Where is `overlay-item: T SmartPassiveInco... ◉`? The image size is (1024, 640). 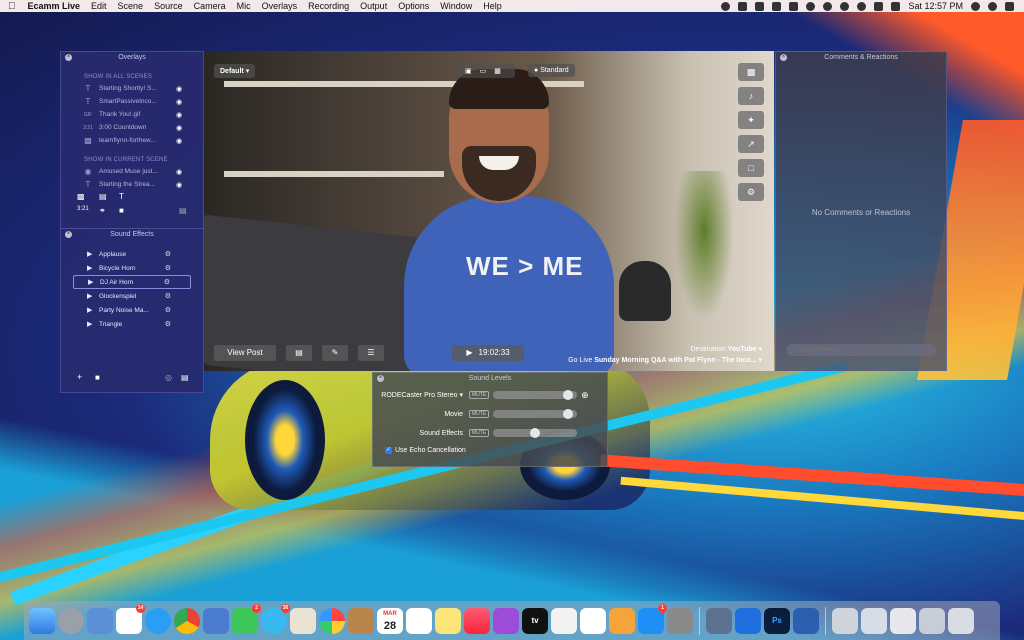
overlay-item: T SmartPassiveInco... ◉ is located at coordinates (132, 101).